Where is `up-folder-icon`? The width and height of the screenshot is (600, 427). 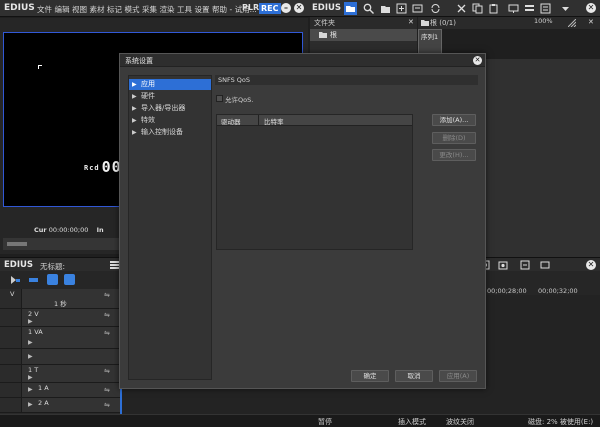
up-folder-icon is located at coordinates (385, 8).